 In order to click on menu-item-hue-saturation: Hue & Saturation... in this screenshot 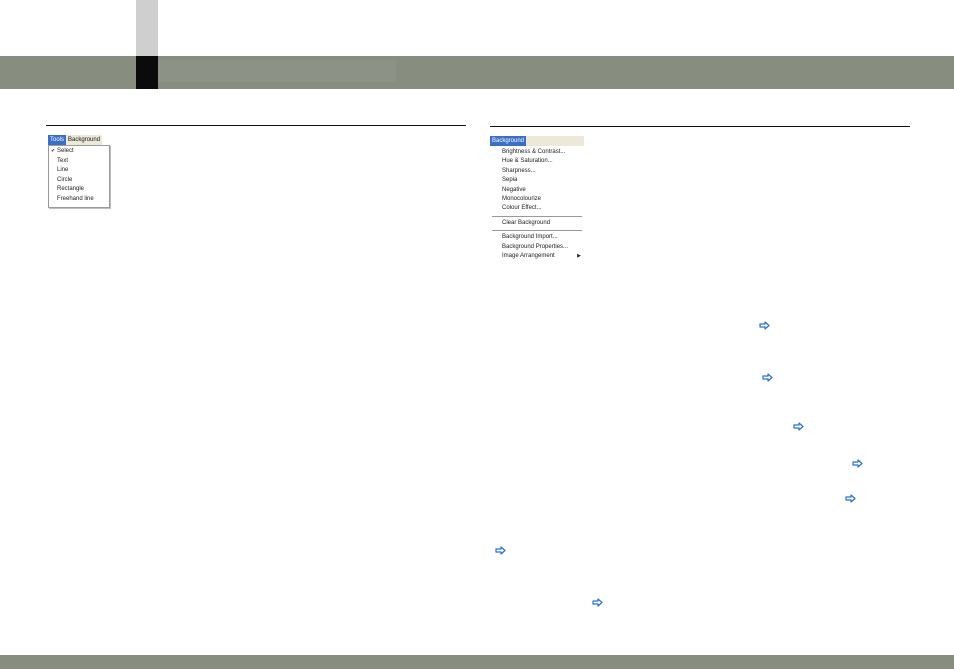, I will do `click(537, 161)`.